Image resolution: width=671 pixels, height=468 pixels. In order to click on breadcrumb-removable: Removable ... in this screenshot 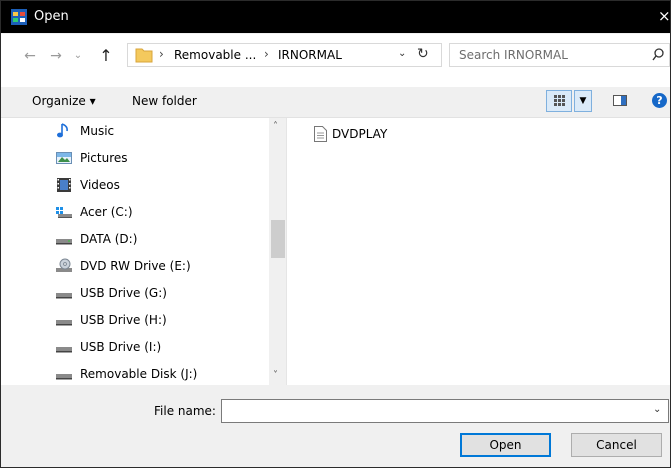, I will do `click(215, 55)`.